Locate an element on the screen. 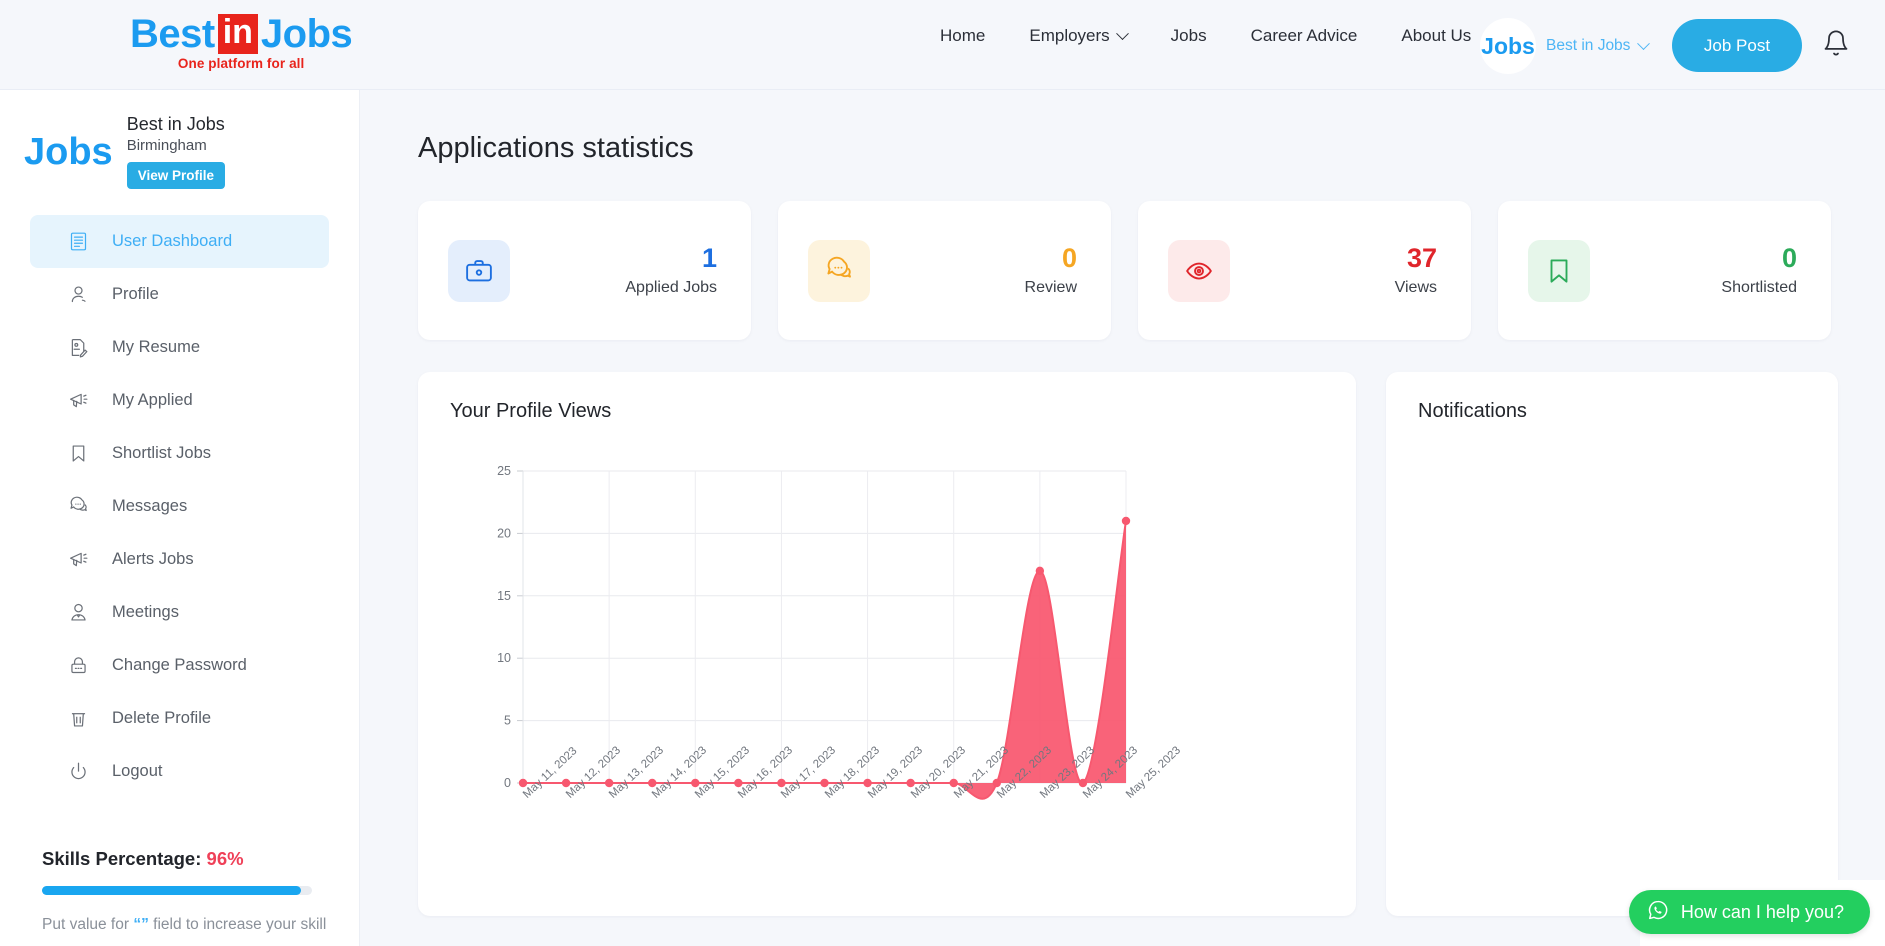 The image size is (1885, 946). logo-text-jobs: Jobs is located at coordinates (306, 34).